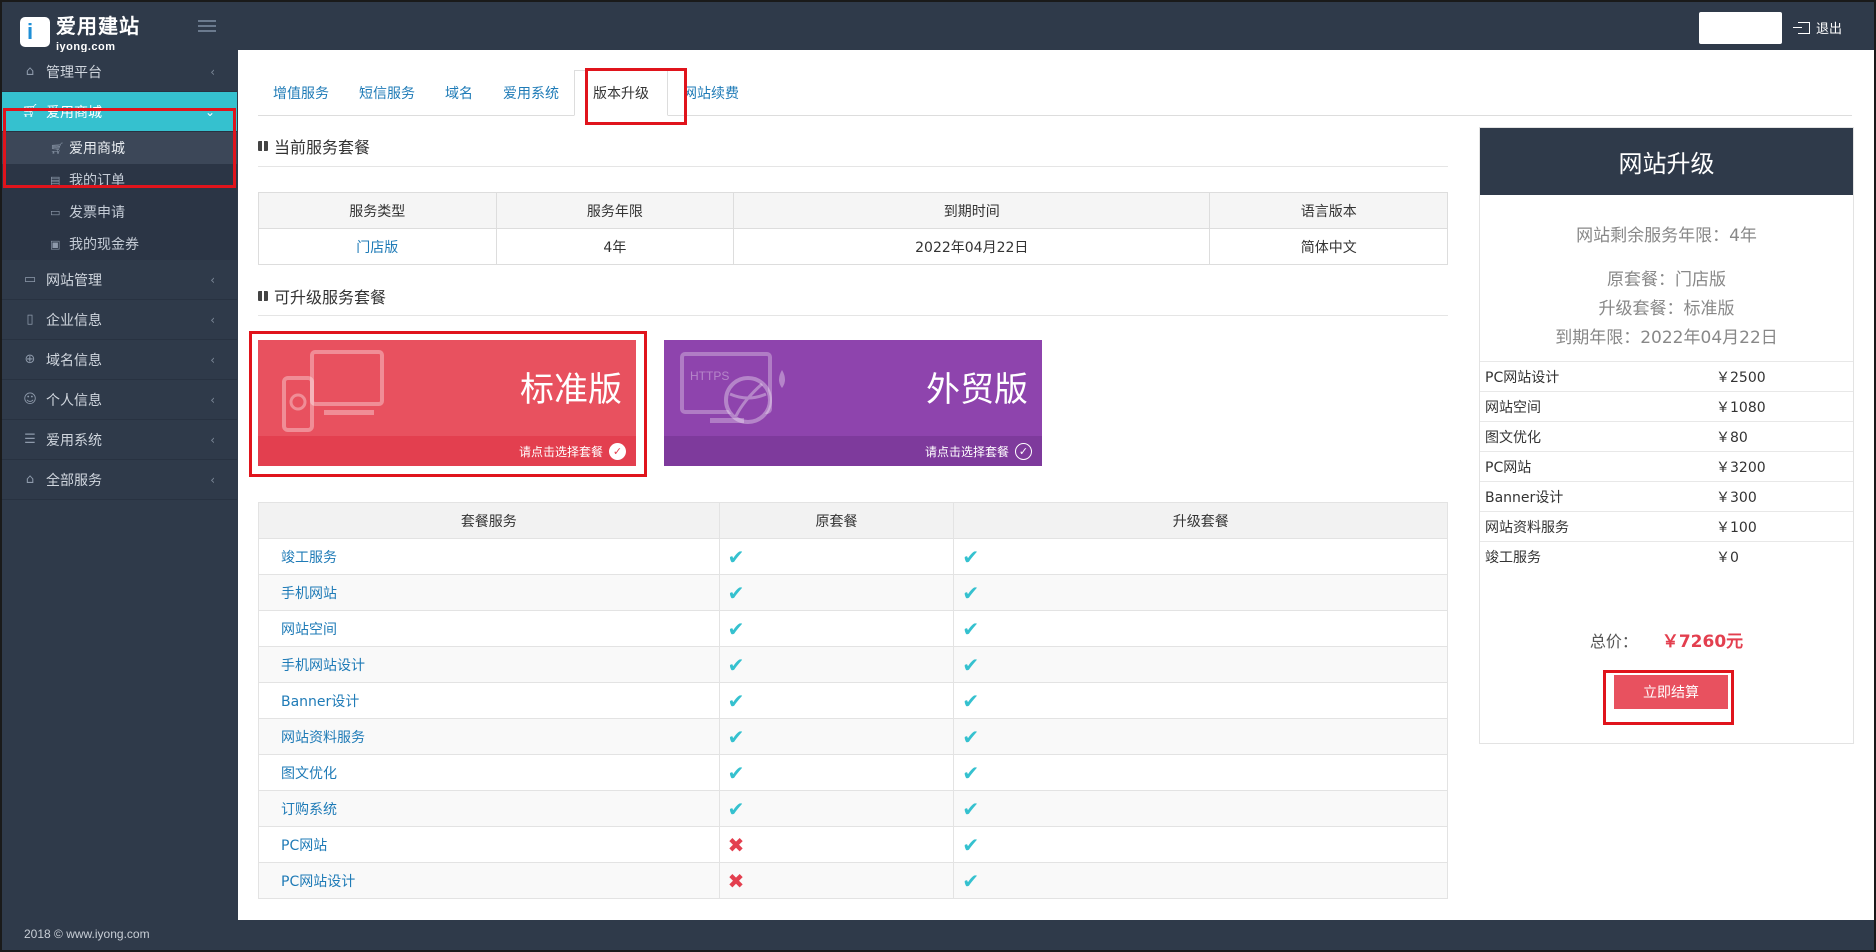 This screenshot has height=952, width=1876. What do you see at coordinates (836, 520) in the screenshot?
I see `table-header: 原套餐` at bounding box center [836, 520].